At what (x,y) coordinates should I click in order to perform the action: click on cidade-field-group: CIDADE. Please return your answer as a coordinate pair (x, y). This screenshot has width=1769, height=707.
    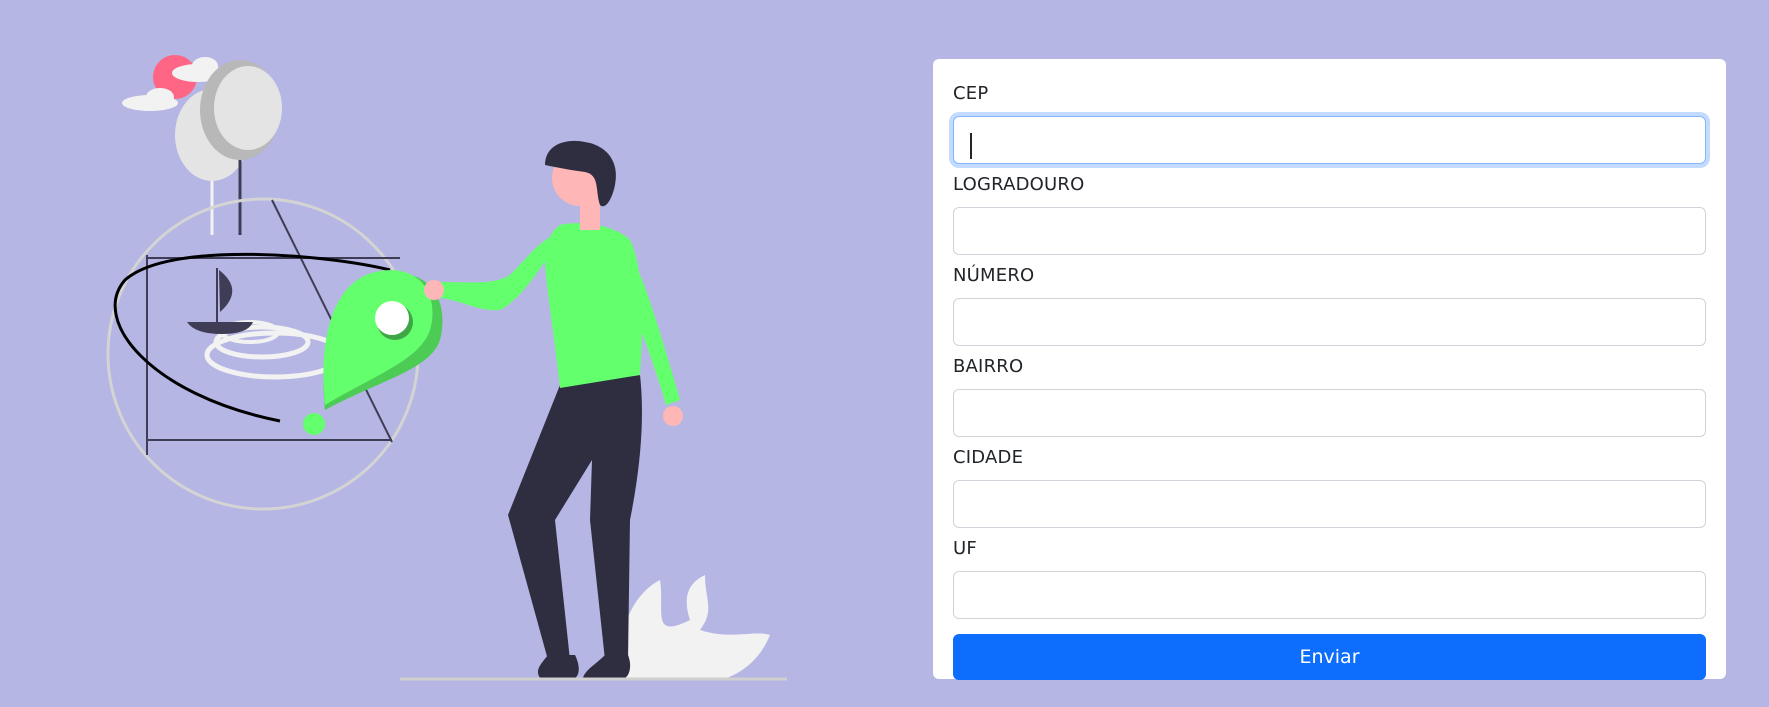
    Looking at the image, I should click on (1329, 490).